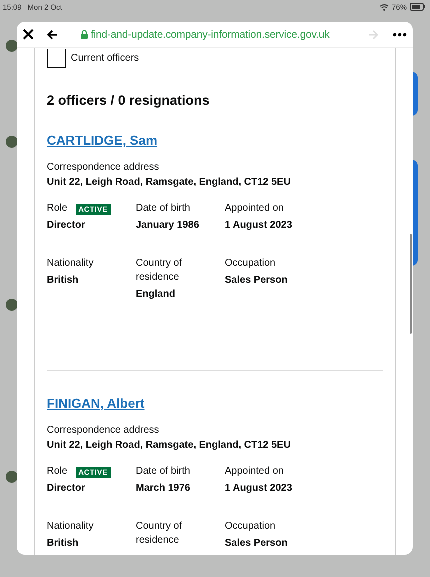 This screenshot has height=577, width=430. Describe the element at coordinates (156, 294) in the screenshot. I see `field-value: England` at that location.